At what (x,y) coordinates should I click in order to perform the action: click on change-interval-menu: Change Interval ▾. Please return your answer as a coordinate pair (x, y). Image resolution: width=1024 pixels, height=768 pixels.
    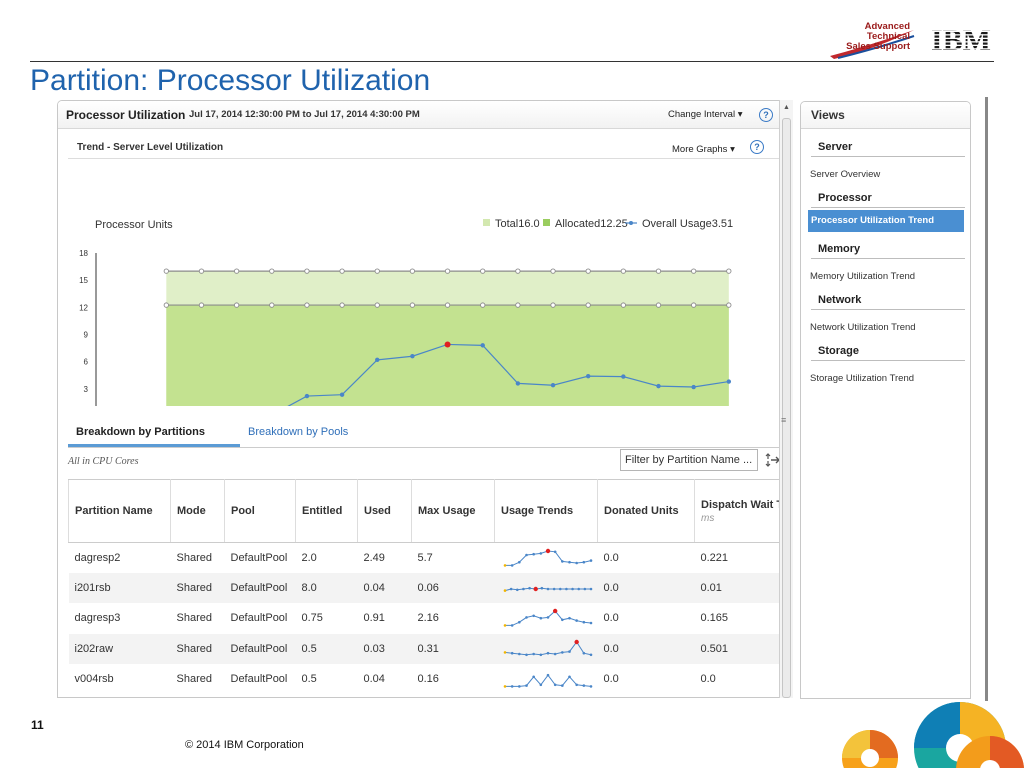
    Looking at the image, I should click on (705, 114).